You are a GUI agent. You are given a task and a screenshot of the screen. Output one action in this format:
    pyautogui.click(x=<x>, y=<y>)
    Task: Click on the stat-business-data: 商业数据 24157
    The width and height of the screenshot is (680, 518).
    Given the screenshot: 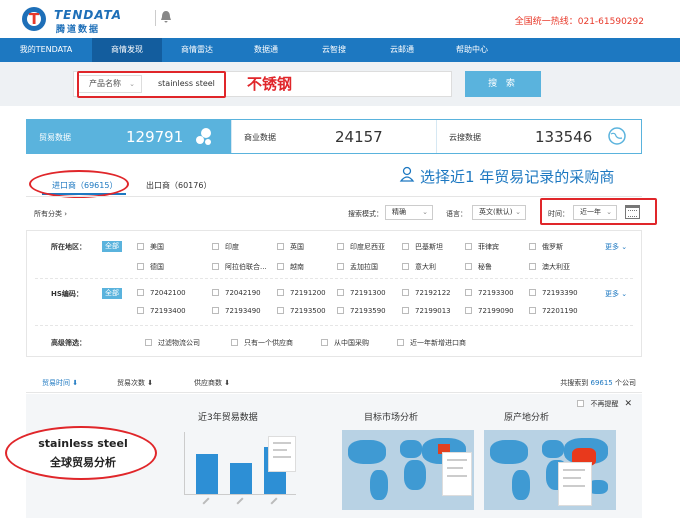 What is the action you would take?
    pyautogui.click(x=334, y=136)
    